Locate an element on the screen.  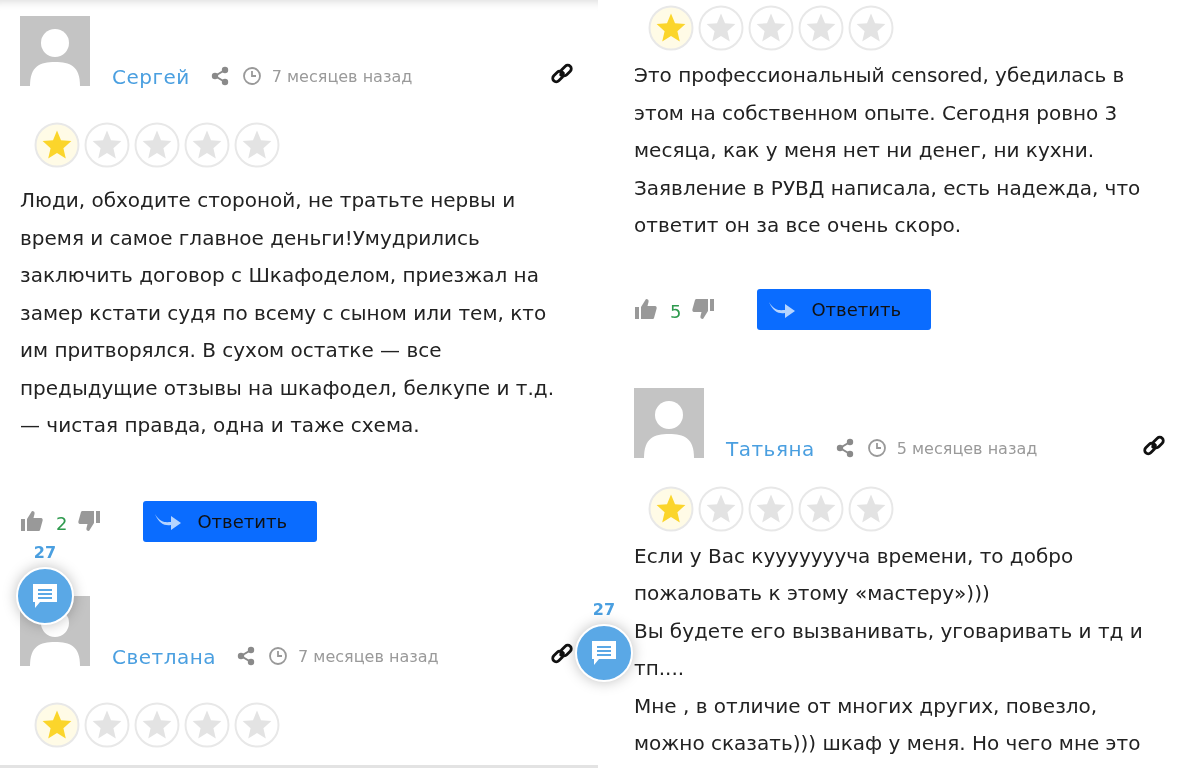
like-count: 2 is located at coordinates (62, 523).